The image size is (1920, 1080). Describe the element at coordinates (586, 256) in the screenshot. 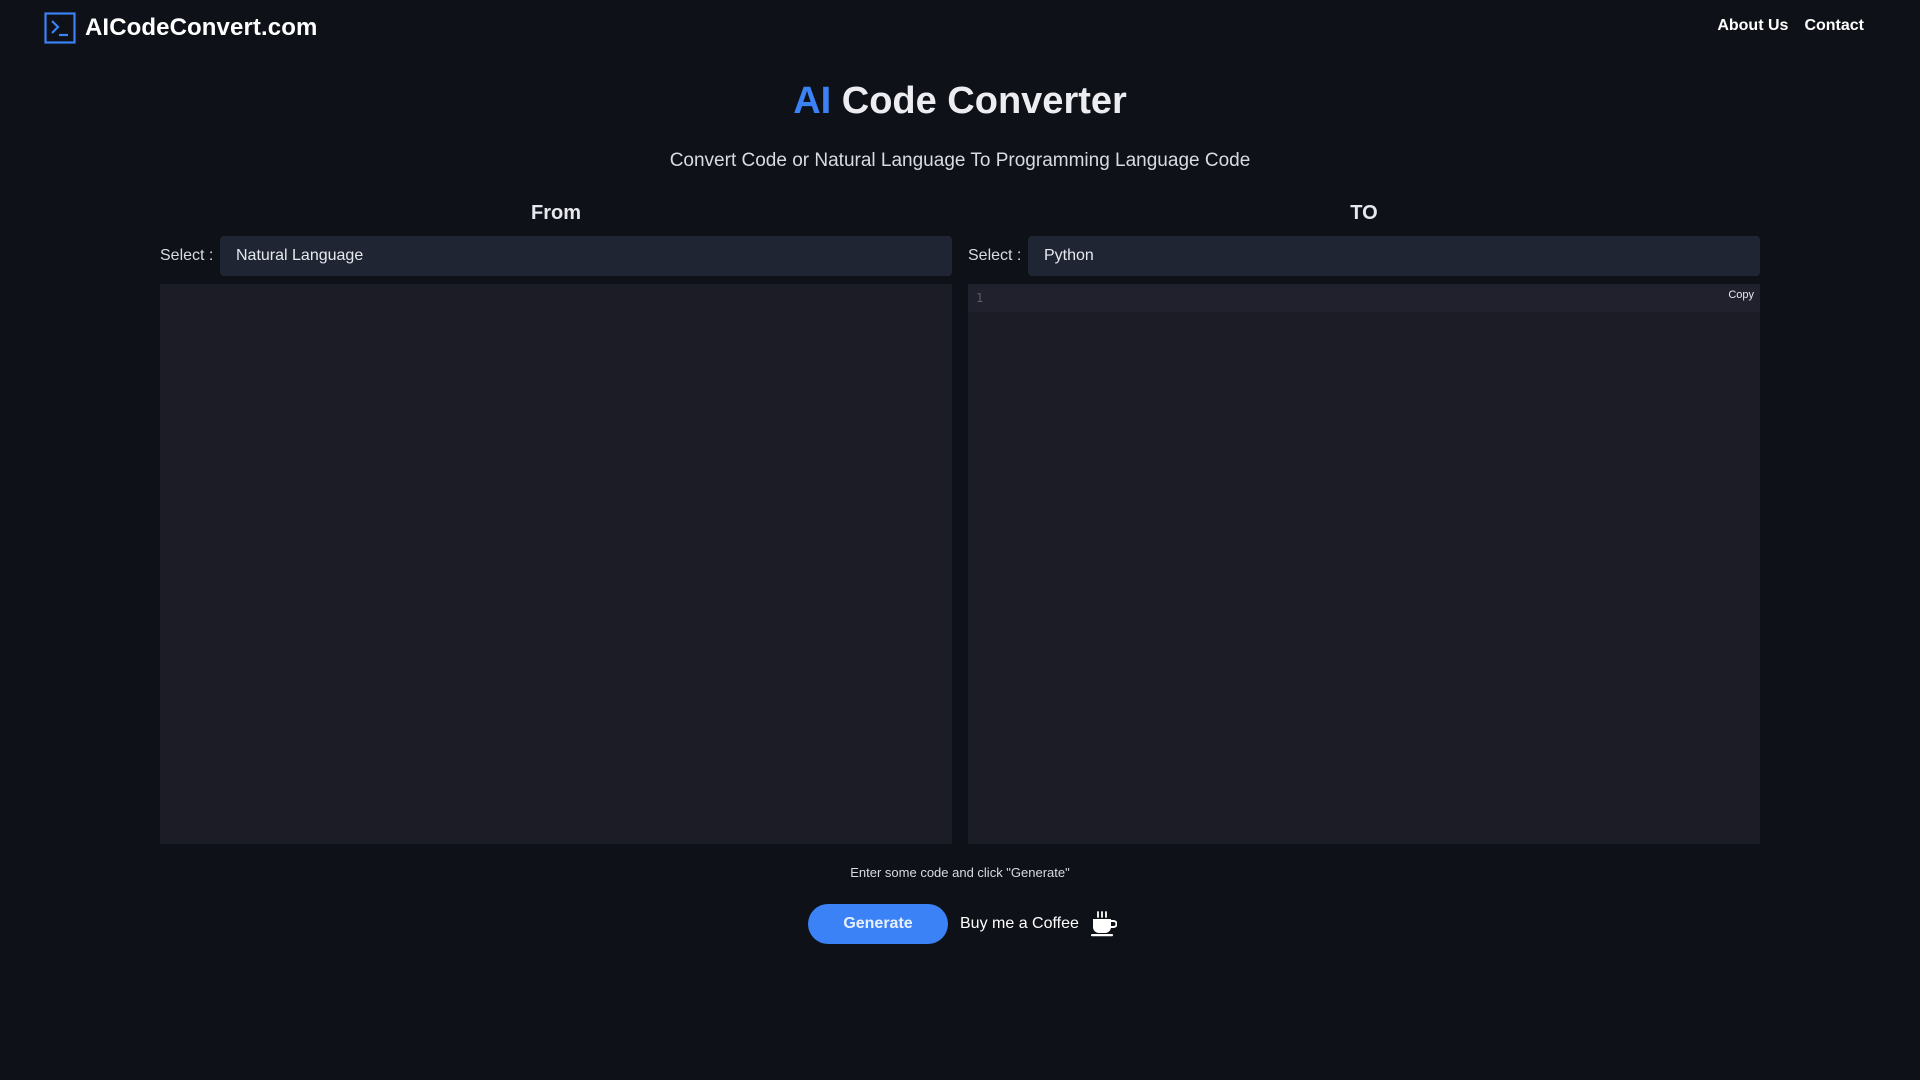

I see `from-language-select: Natural Language` at that location.